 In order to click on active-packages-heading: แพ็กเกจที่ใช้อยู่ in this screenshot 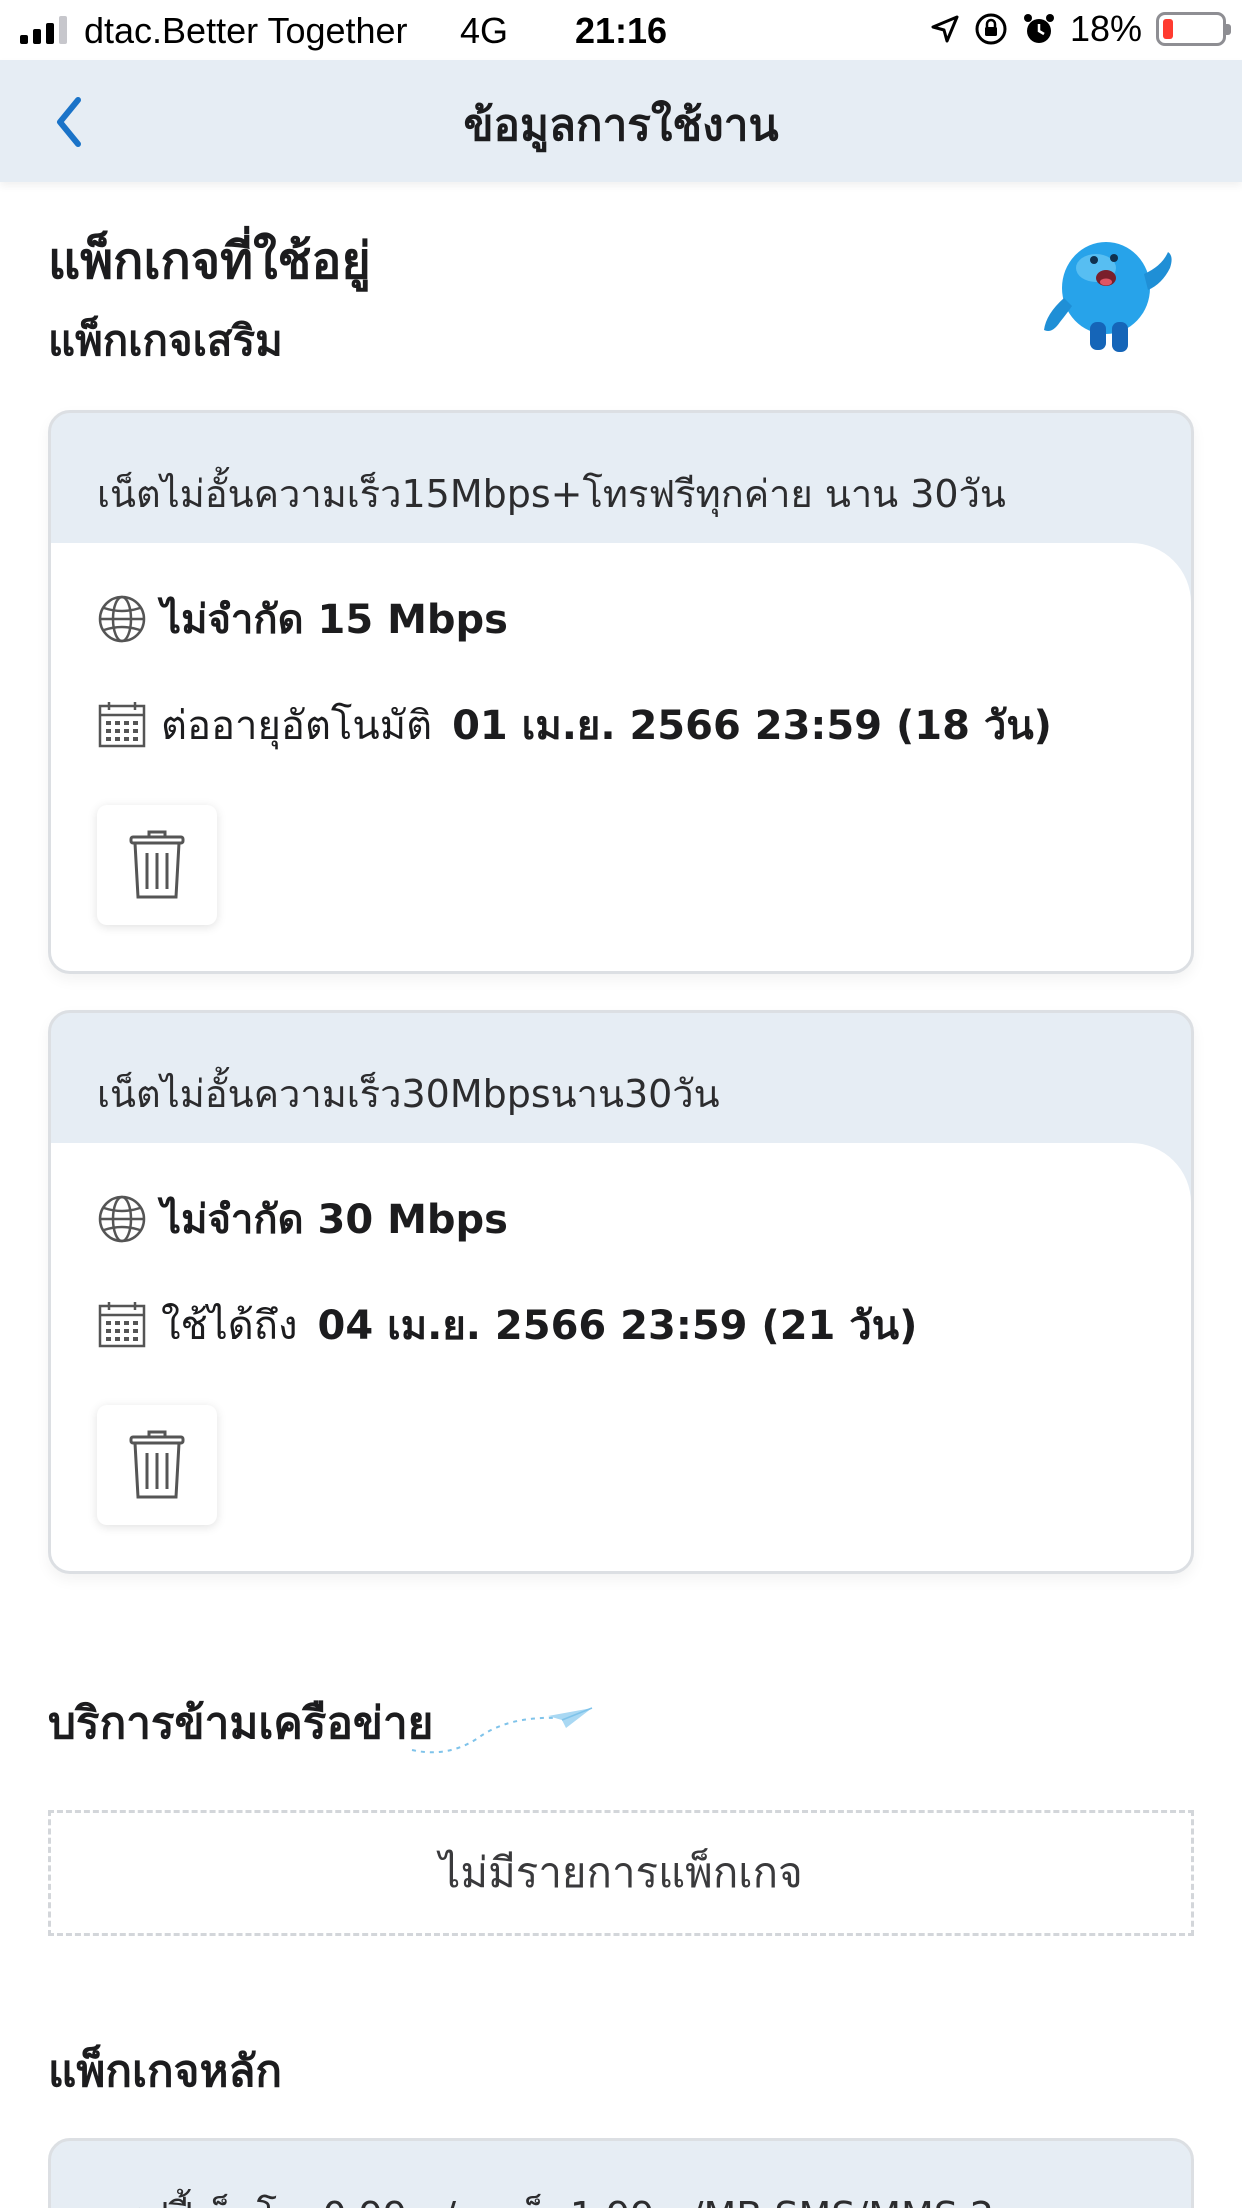, I will do `click(209, 261)`.